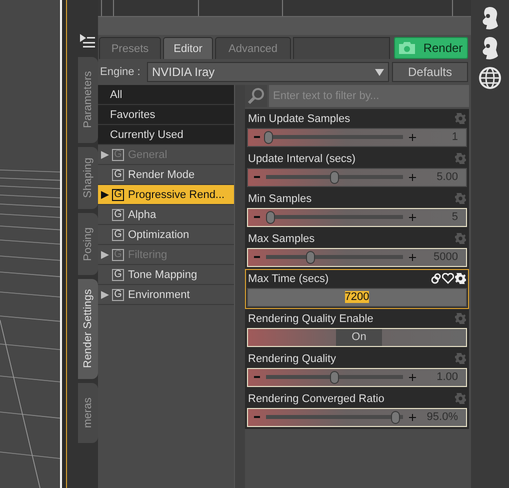 The image size is (509, 488). What do you see at coordinates (161, 174) in the screenshot?
I see `group-label: Render Mode` at bounding box center [161, 174].